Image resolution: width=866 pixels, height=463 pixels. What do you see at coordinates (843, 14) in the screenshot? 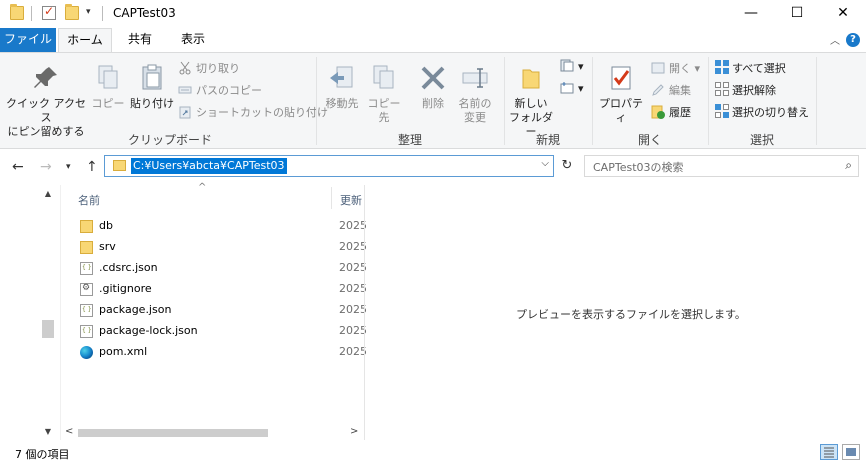
I see `close-button: ✕` at bounding box center [843, 14].